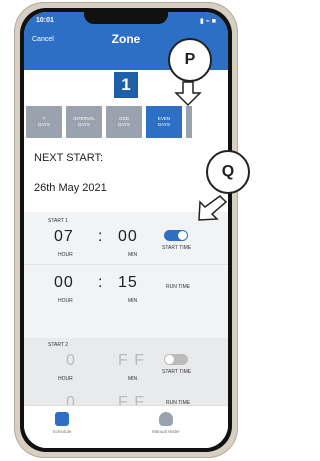 This screenshot has width=320, height=461. Describe the element at coordinates (188, 94) in the screenshot. I see `arrow-p-icon` at that location.